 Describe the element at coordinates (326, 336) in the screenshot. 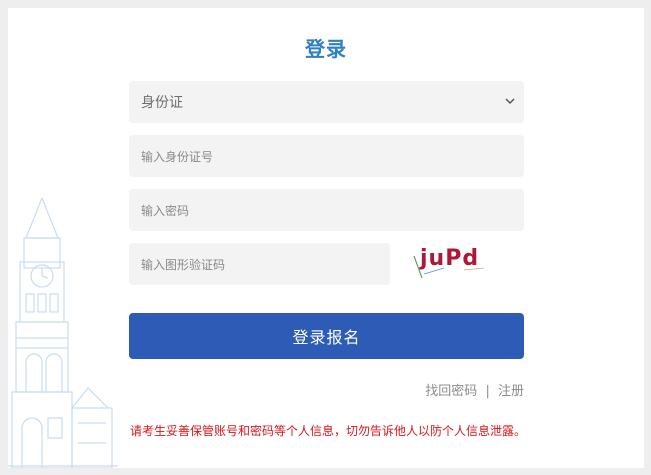

I see `login-register-button: 登录报名` at that location.